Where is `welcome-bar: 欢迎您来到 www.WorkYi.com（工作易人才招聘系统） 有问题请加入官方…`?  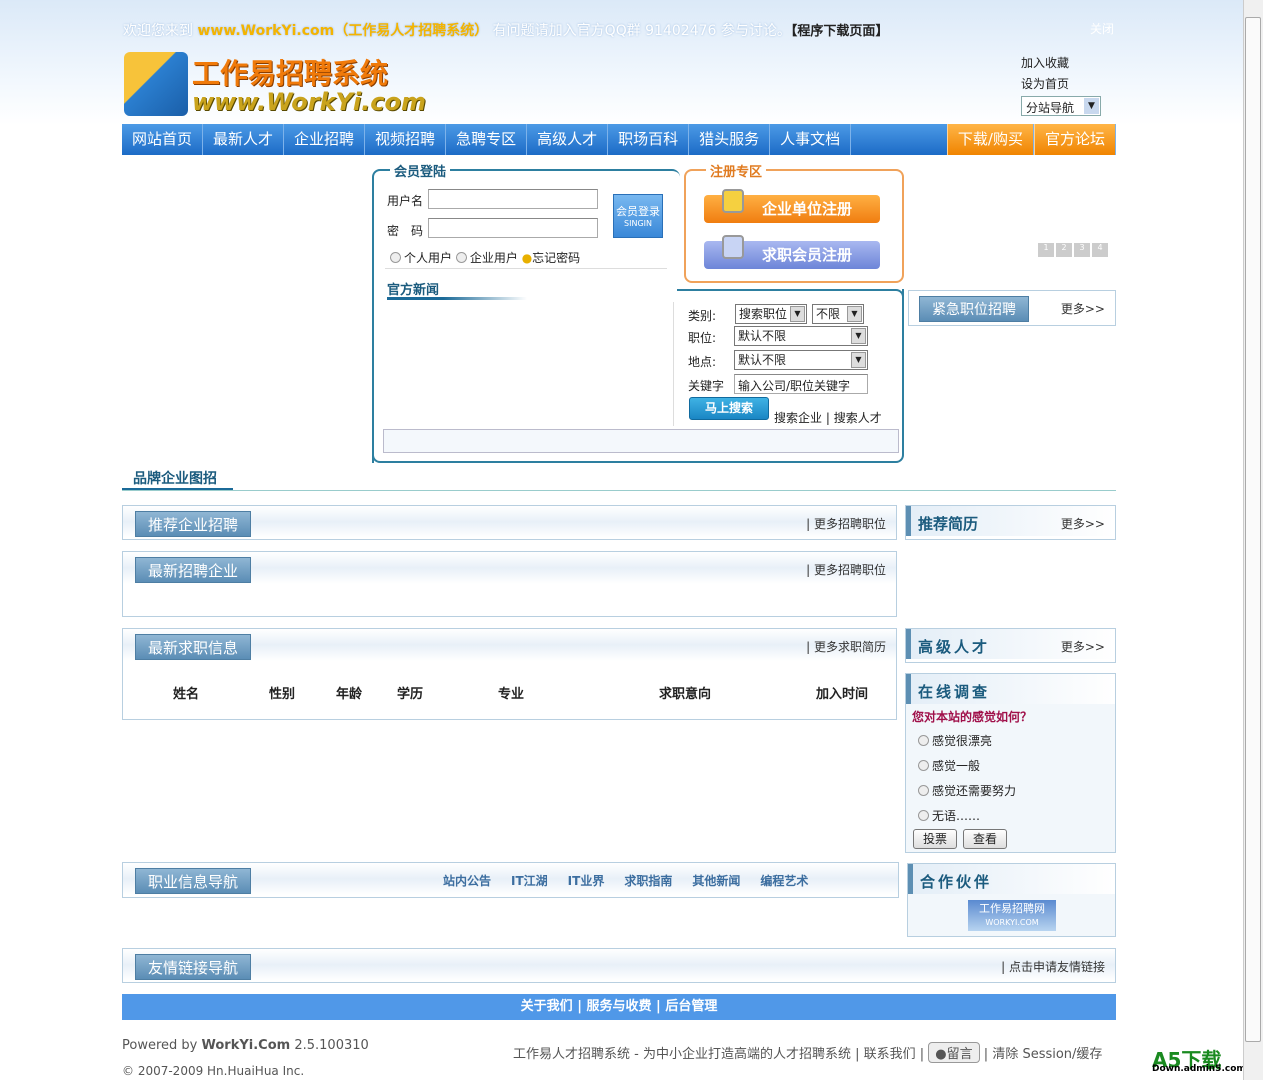
welcome-bar: 欢迎您来到 www.WorkYi.com（工作易人才招聘系统） 有问题请加入官方… is located at coordinates (505, 30).